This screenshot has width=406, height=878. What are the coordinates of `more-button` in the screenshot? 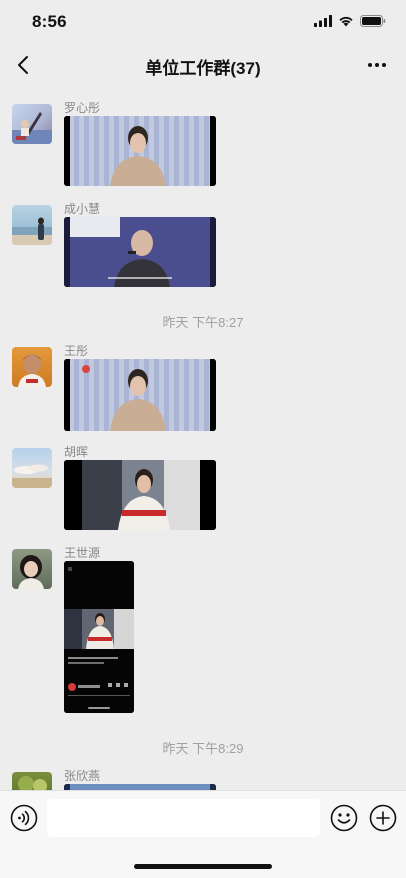 It's located at (377, 65).